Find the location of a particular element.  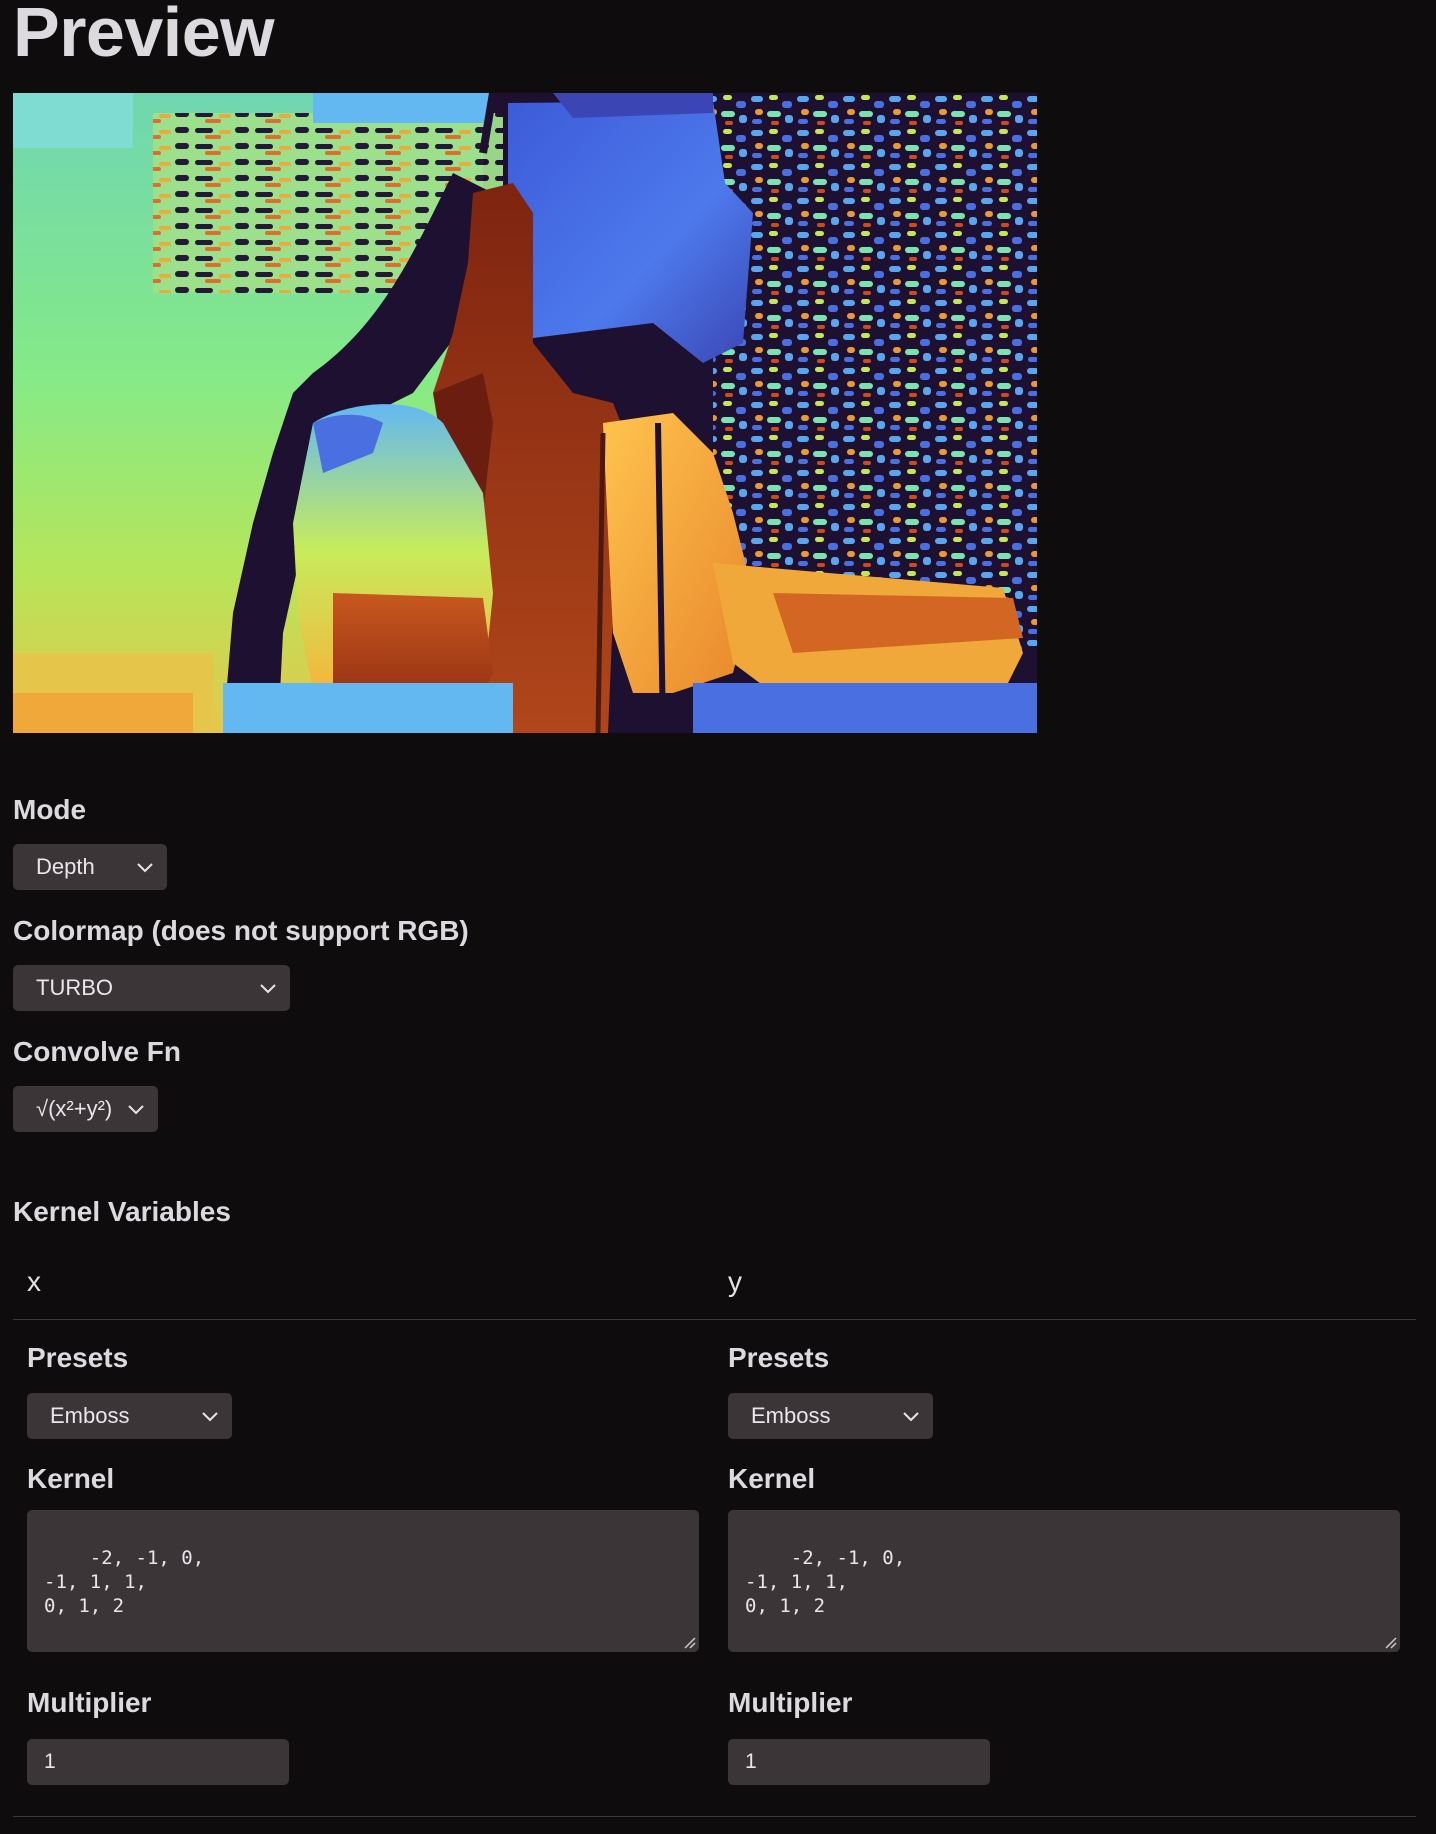

y-kernel-textarea: -2, -1, 0, -1, 1, 1, 0, 1, 2 is located at coordinates (1064, 1581).